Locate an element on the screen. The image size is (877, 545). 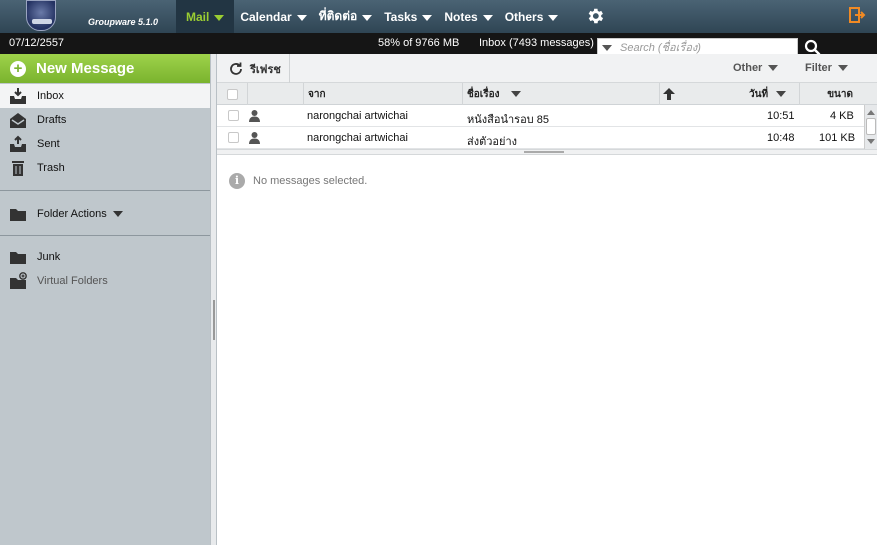
select-all-checkbox is located at coordinates (232, 94).